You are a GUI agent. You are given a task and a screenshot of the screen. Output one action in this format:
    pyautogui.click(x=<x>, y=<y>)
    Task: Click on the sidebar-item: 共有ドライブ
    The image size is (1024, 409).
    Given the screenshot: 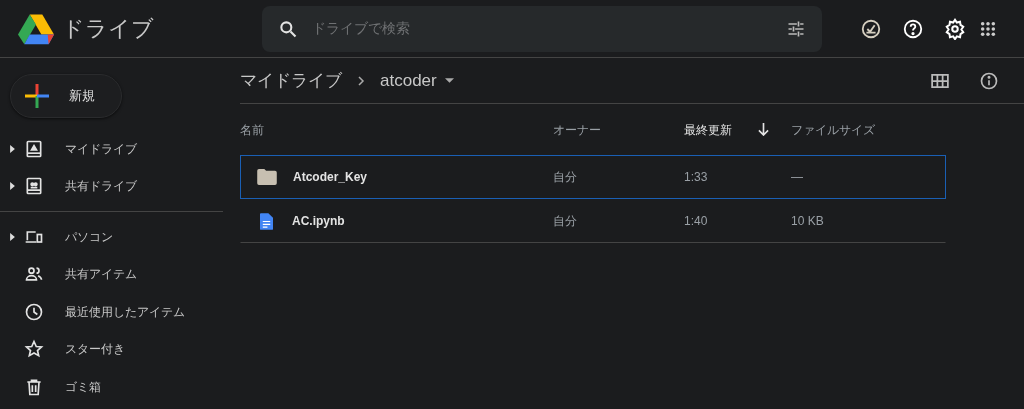 What is the action you would take?
    pyautogui.click(x=111, y=186)
    